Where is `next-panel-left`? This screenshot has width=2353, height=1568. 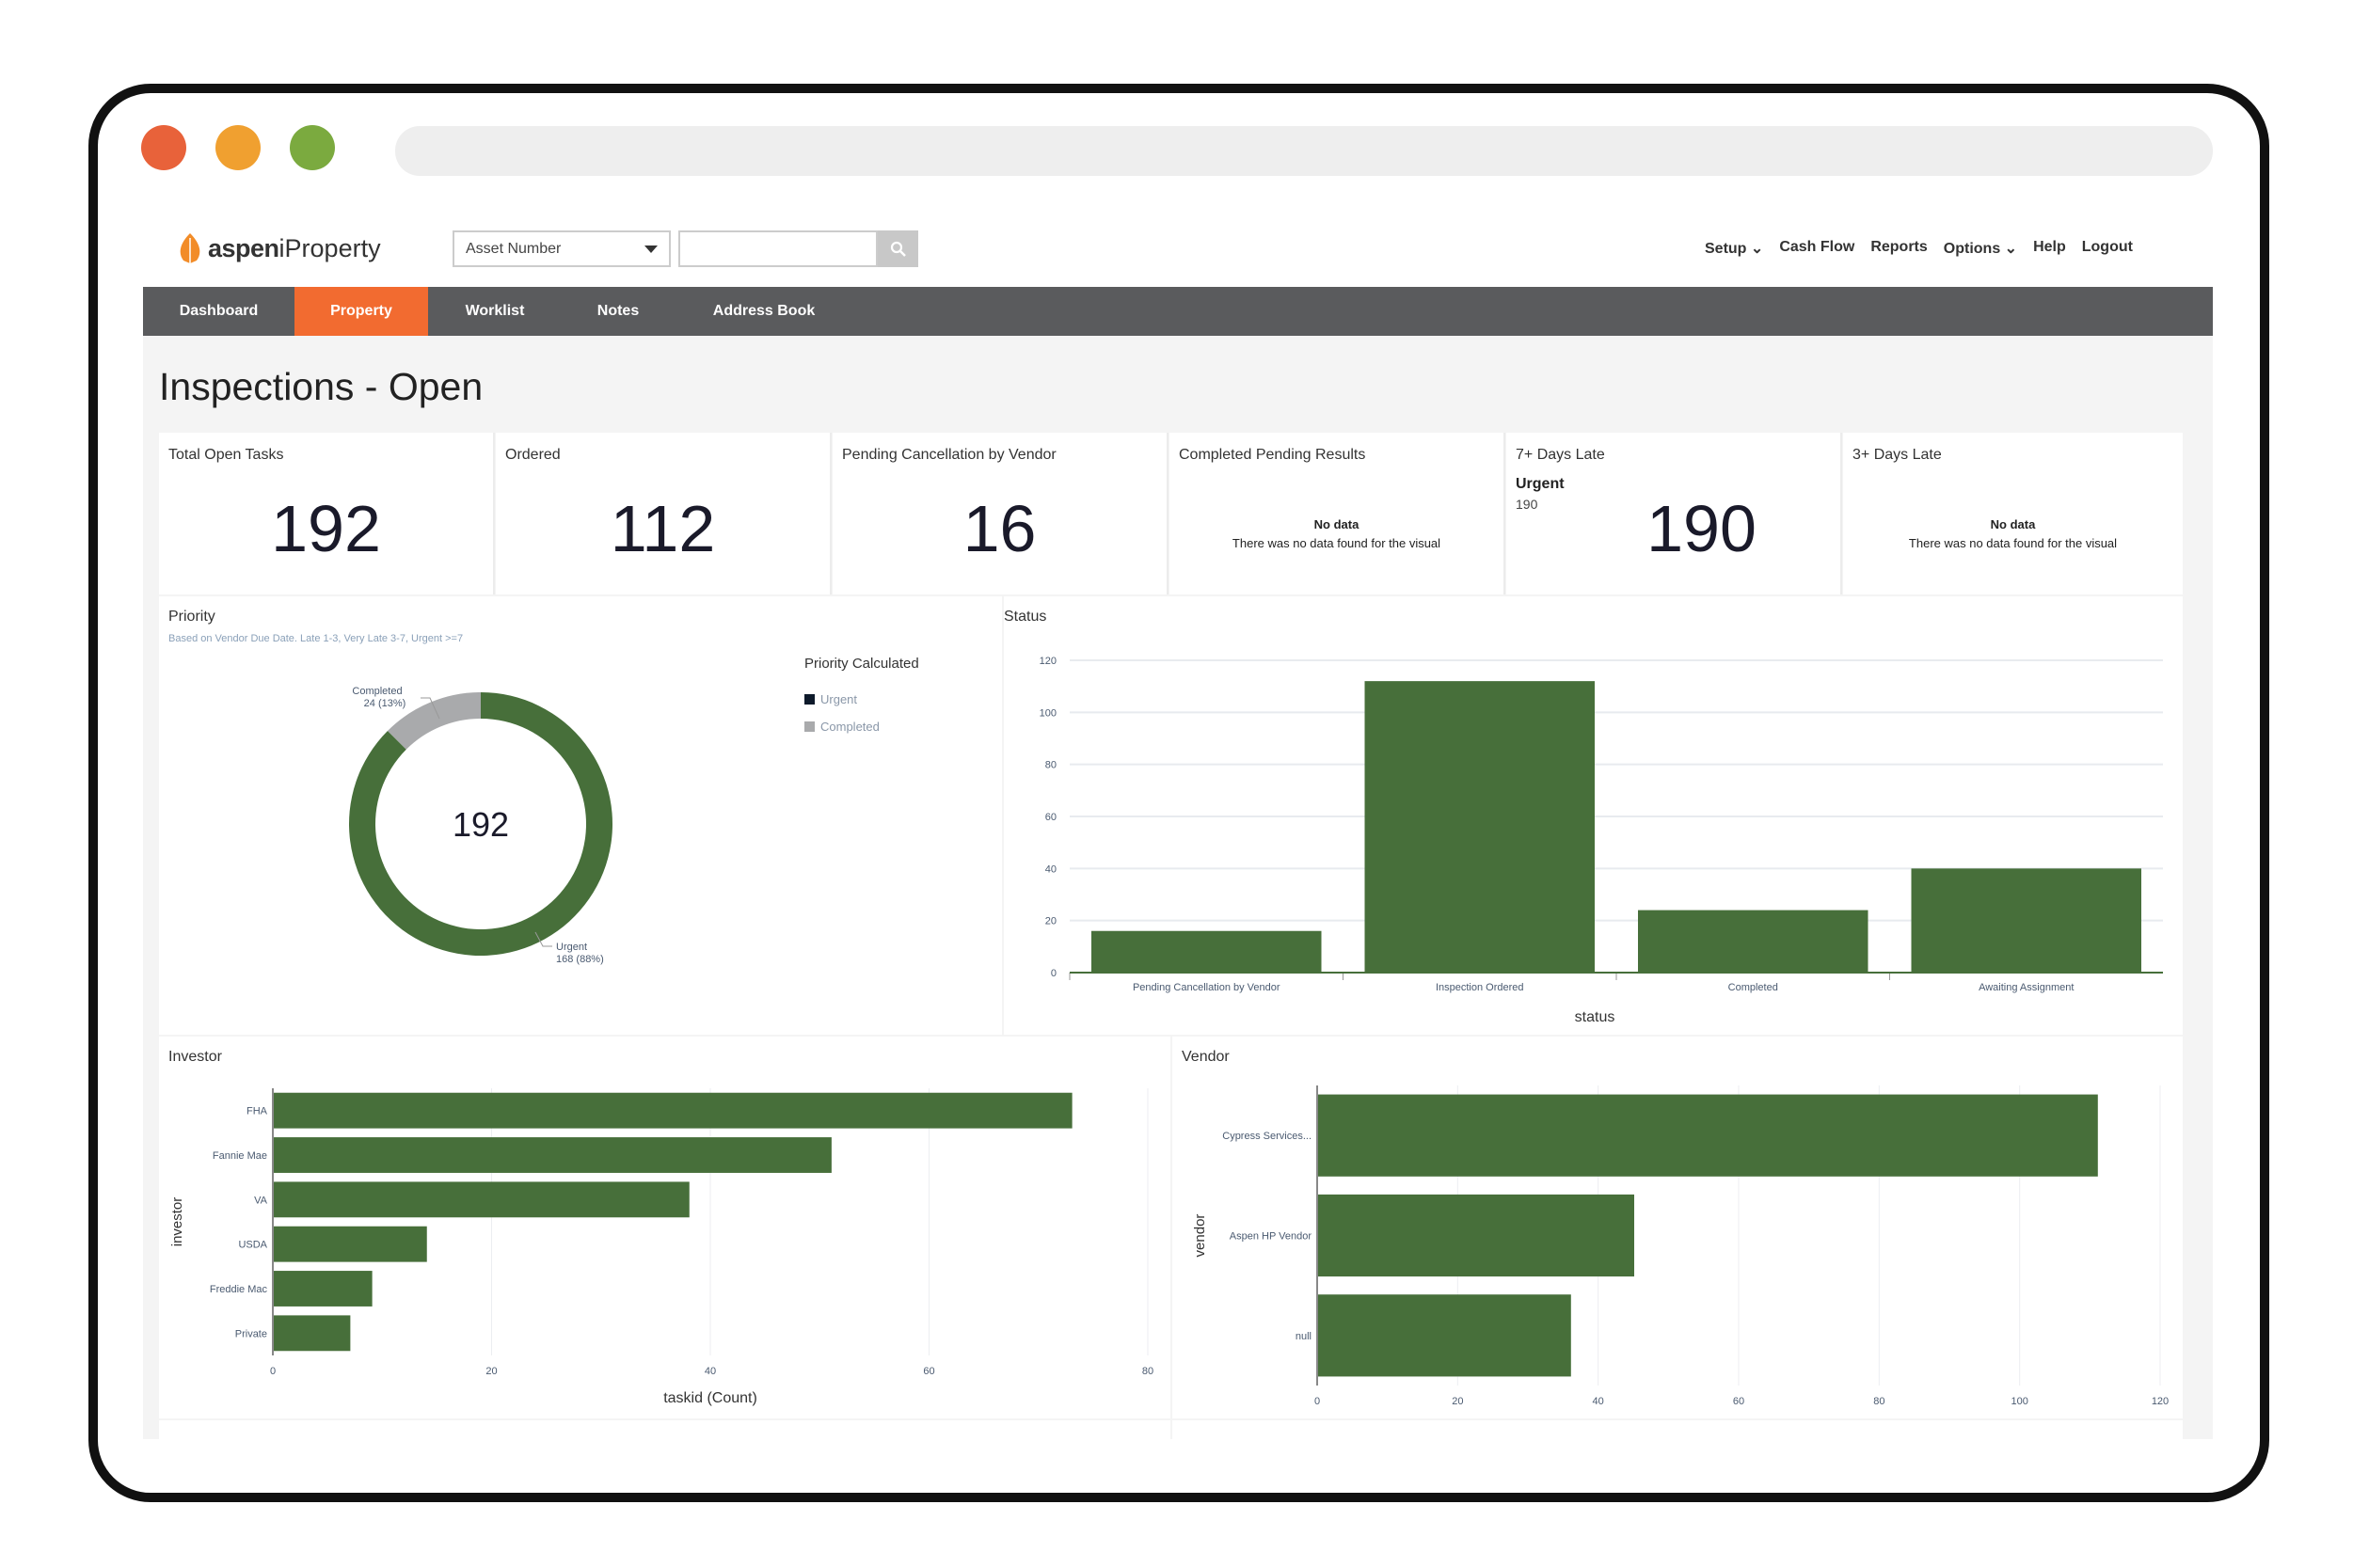
next-panel-left is located at coordinates (664, 1429).